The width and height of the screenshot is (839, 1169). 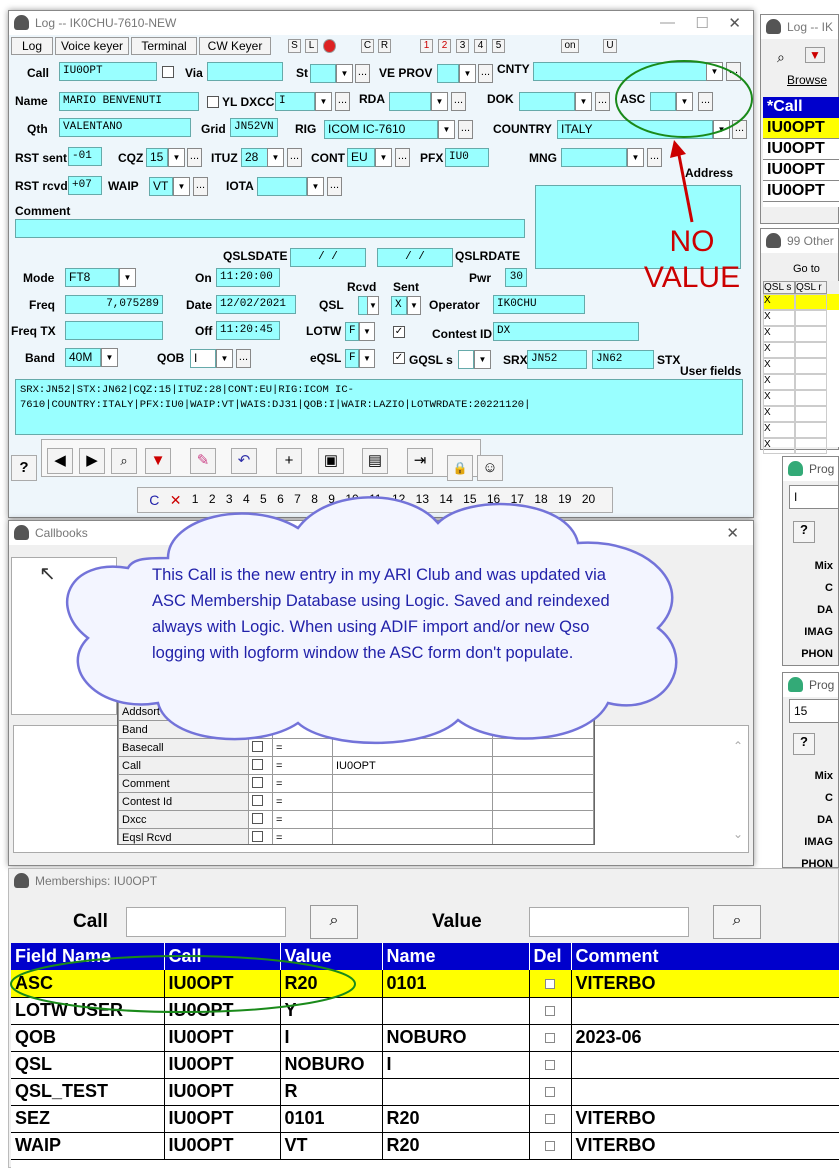 I want to click on asc-row-highlight-circle, so click(x=183, y=984).